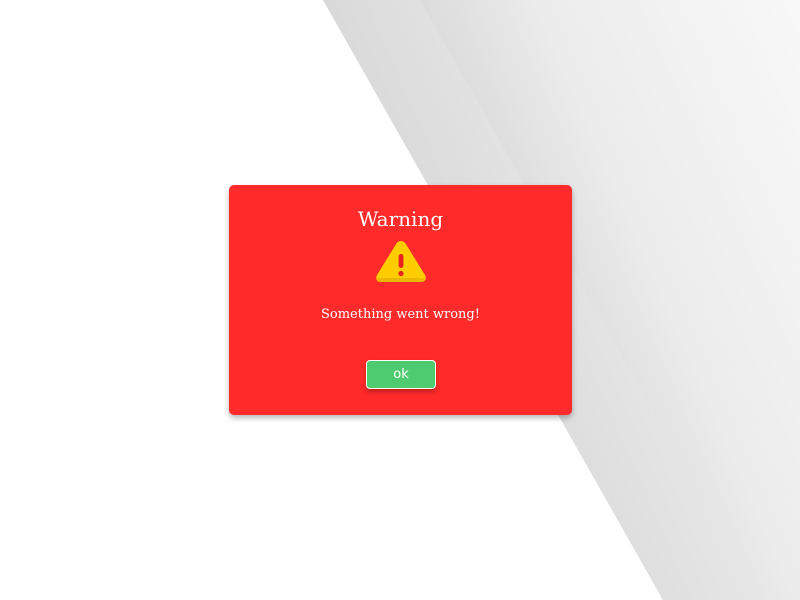 Image resolution: width=800 pixels, height=600 pixels. I want to click on dialog-message: Something went wrong!, so click(400, 314).